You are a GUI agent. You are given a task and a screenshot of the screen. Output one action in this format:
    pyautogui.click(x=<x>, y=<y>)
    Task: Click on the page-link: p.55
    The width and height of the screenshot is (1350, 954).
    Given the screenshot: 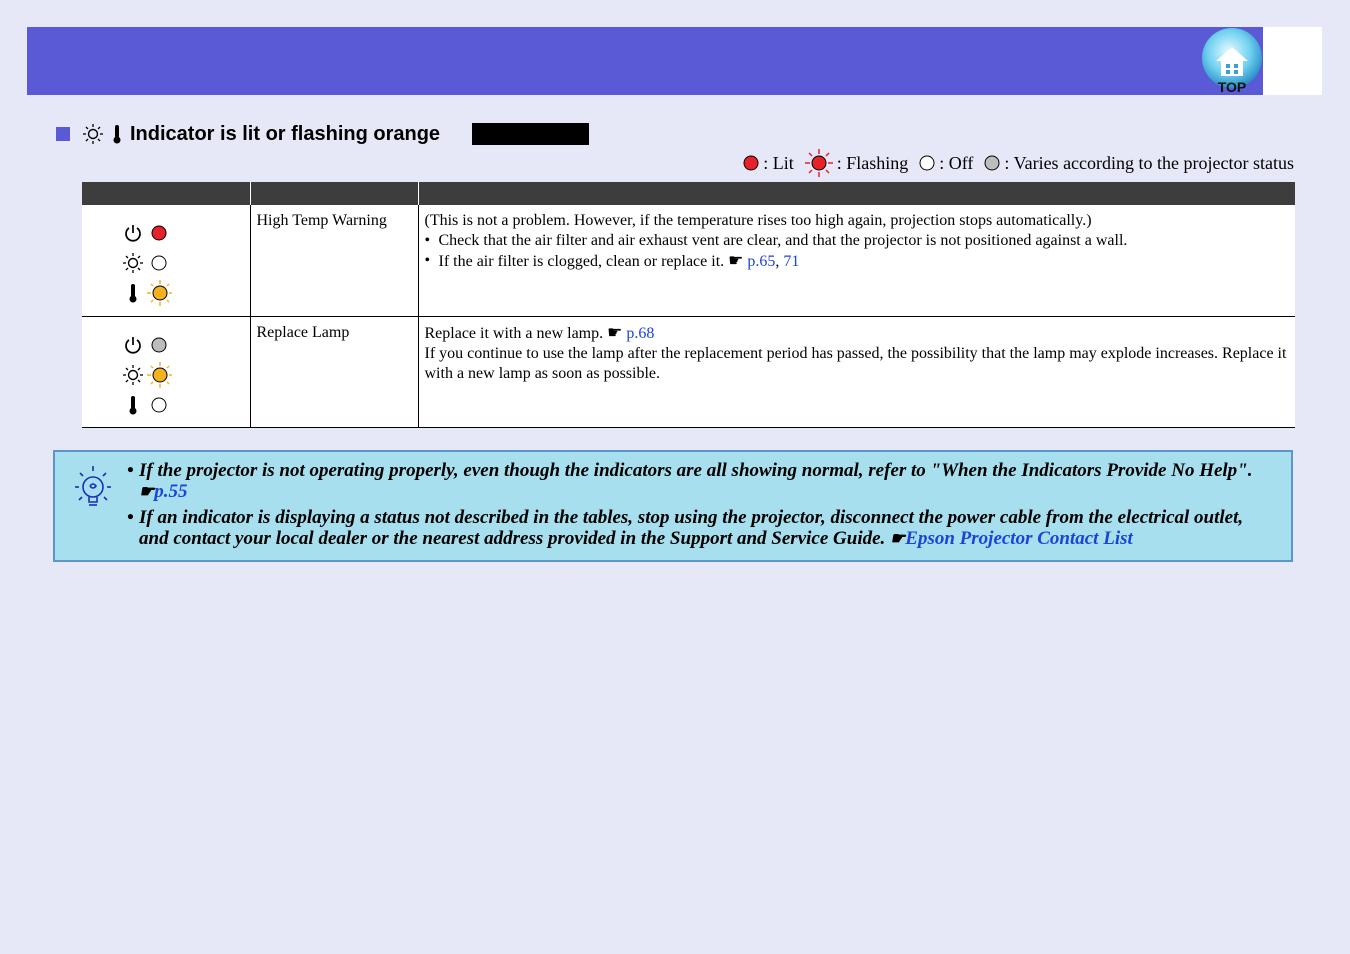 What is the action you would take?
    pyautogui.click(x=170, y=491)
    